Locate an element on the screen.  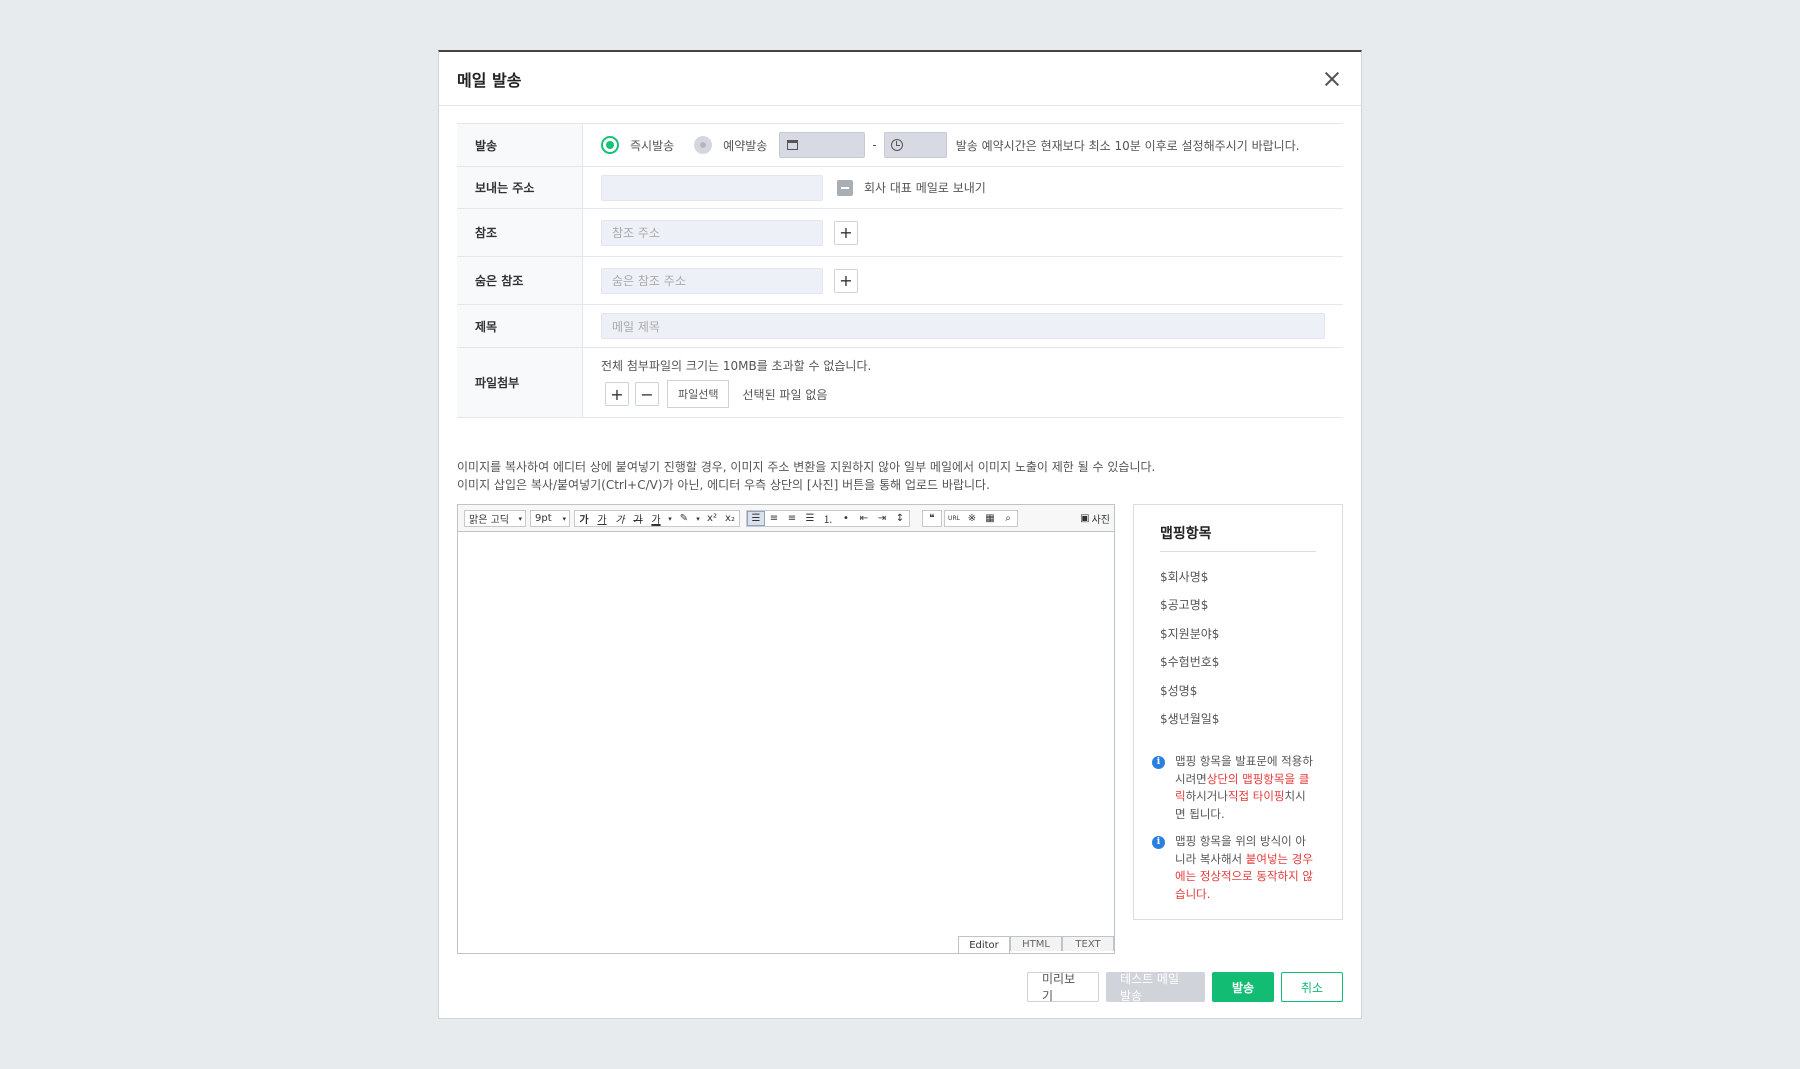
add-bcc-button: + is located at coordinates (846, 280).